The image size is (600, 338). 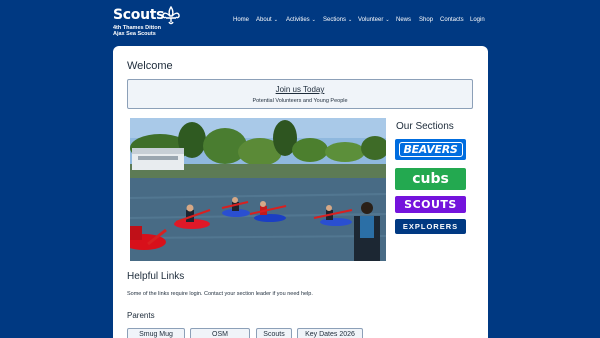 I want to click on link-smug-mug: Smug Mug, so click(x=156, y=333).